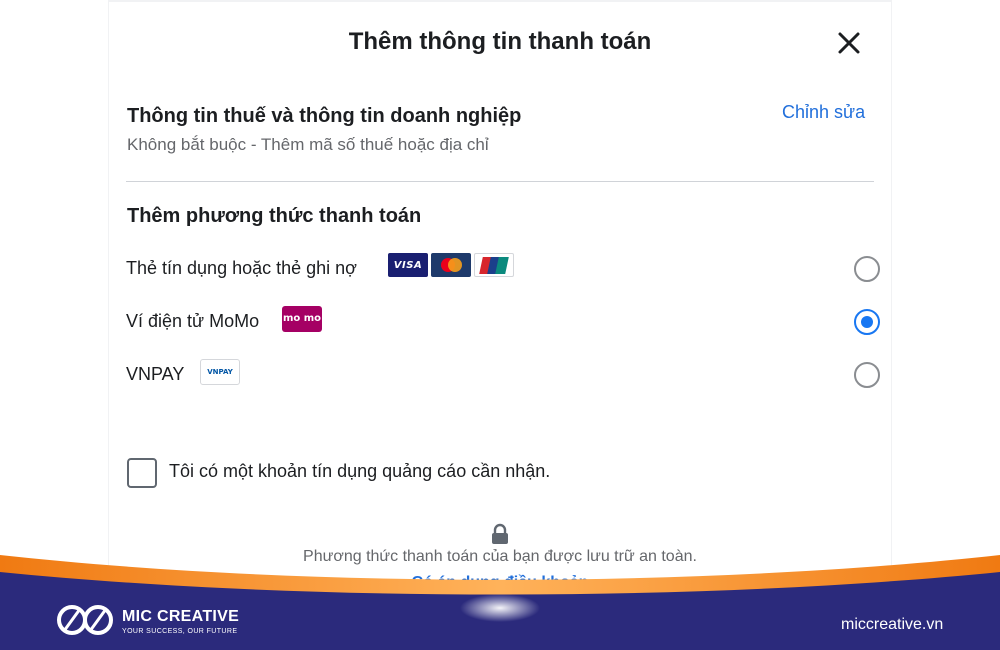  I want to click on payment-option-label: Ví điện tử MoMo, so click(193, 321).